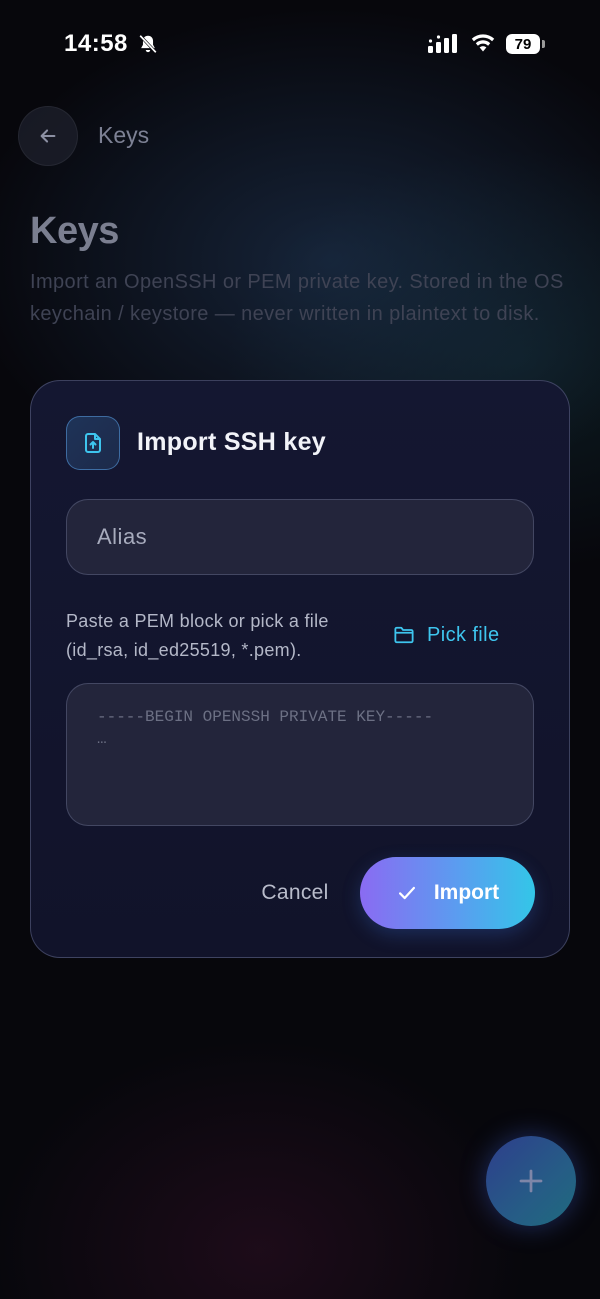 This screenshot has width=600, height=1299. Describe the element at coordinates (406, 893) in the screenshot. I see `check-icon` at that location.